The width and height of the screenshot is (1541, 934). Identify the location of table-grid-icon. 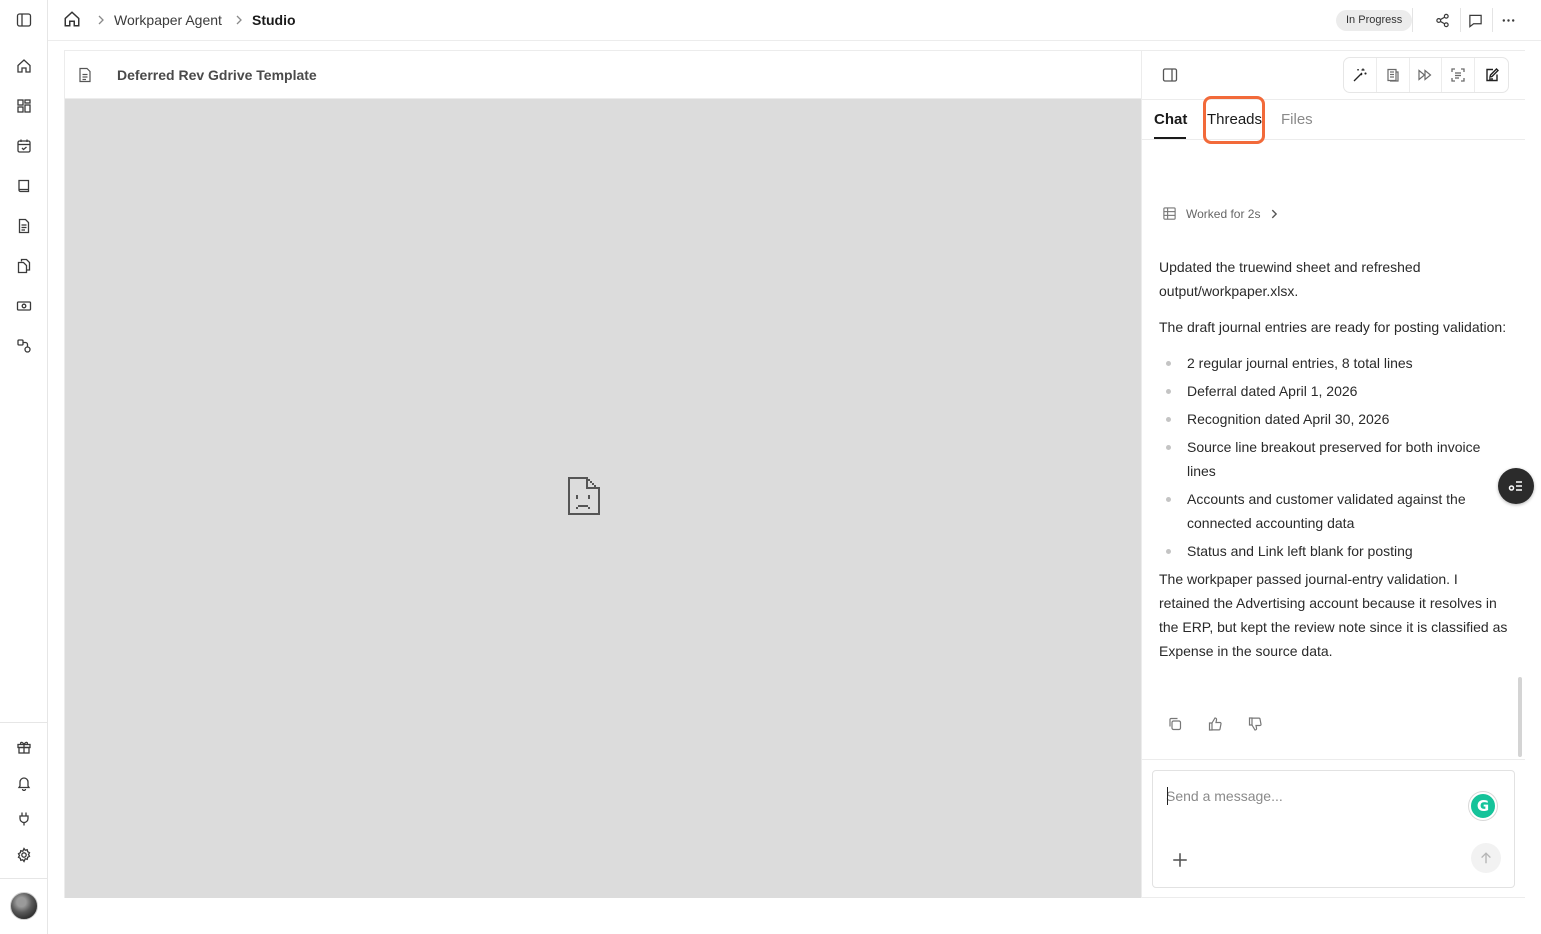
(1169, 213).